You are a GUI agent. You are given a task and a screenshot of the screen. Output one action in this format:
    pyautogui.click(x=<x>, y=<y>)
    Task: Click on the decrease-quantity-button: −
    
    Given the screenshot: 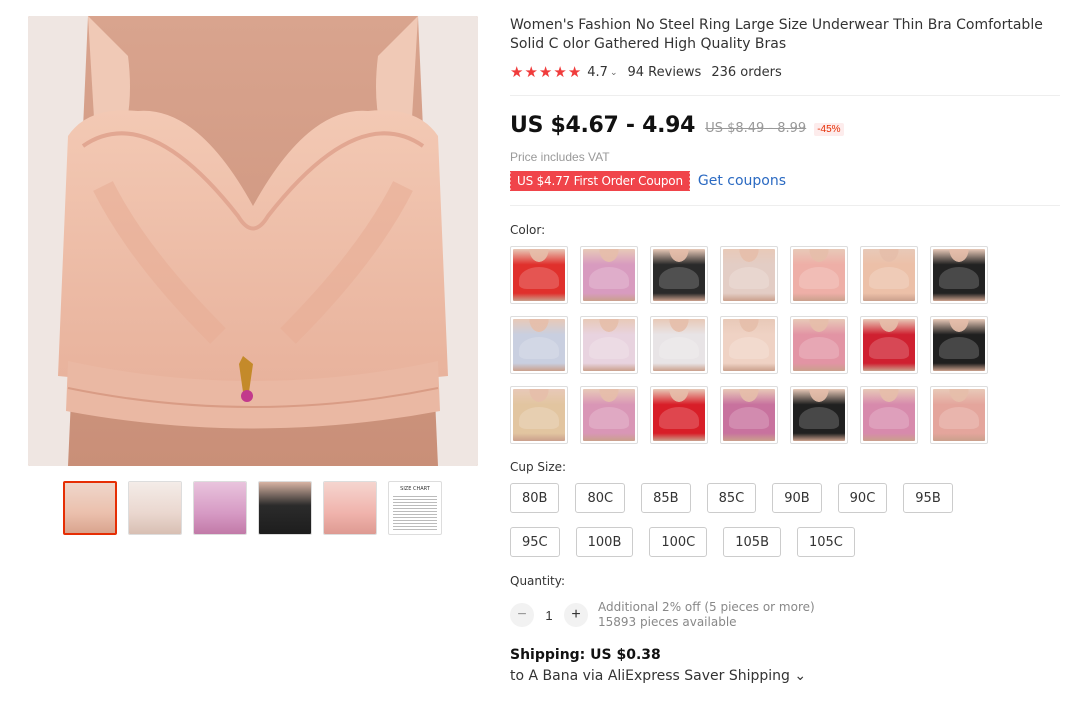 What is the action you would take?
    pyautogui.click(x=522, y=615)
    